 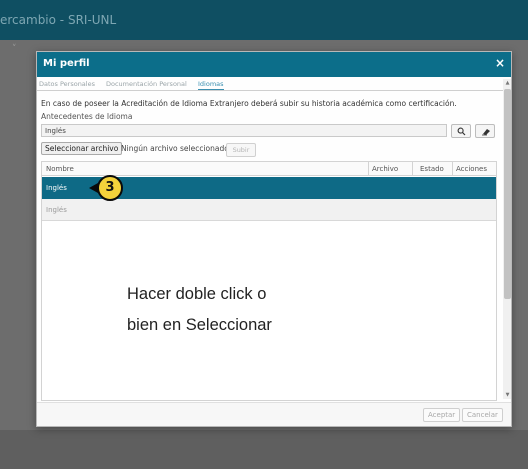 I want to click on modal-footer: Aceptar Cancelar, so click(x=274, y=414).